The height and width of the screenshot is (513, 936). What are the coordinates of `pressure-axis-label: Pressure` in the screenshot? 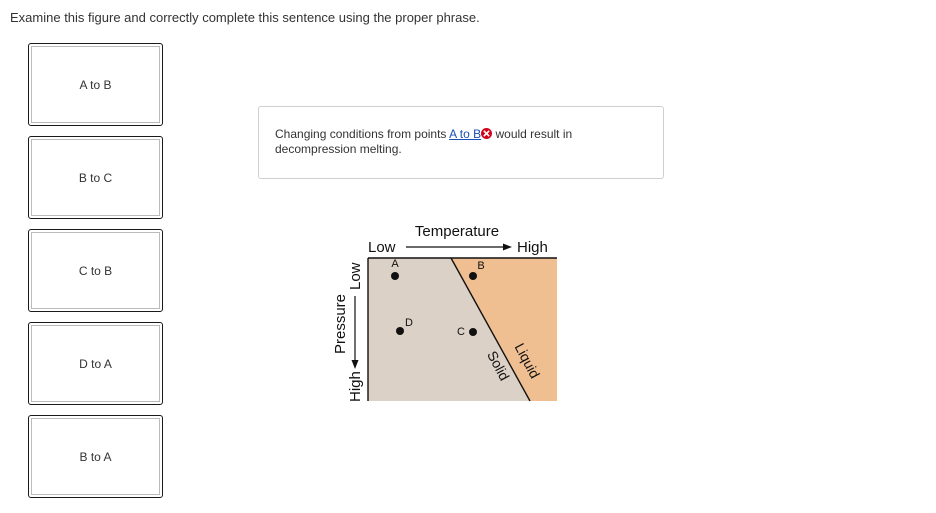 It's located at (340, 324).